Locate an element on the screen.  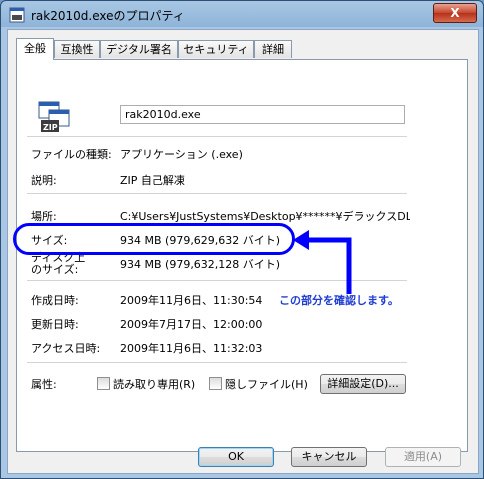
title-bar: rak2010d.exeのプロパティ X is located at coordinates (242, 15).